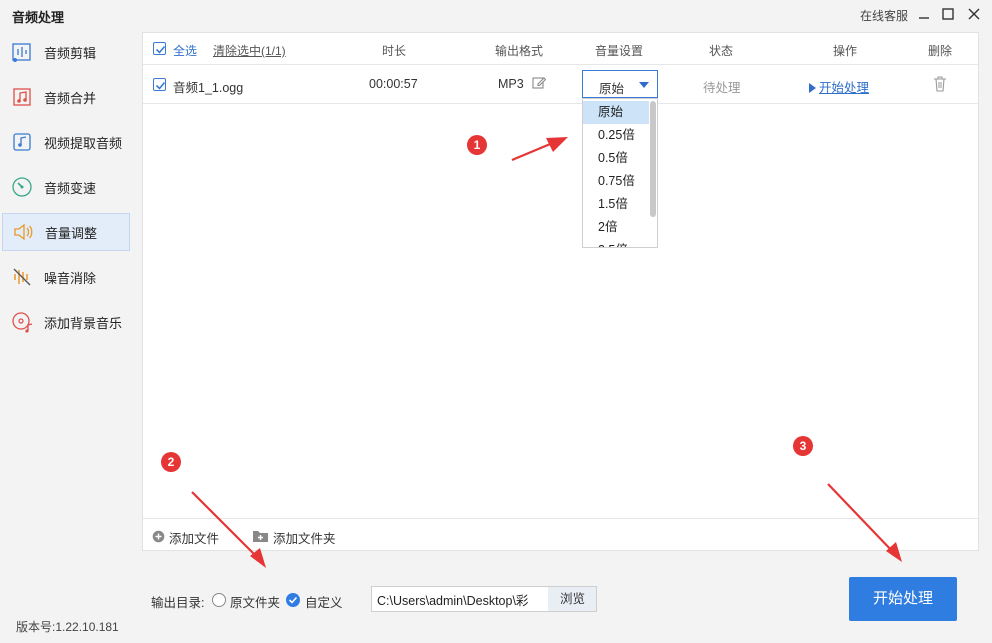 The width and height of the screenshot is (992, 643). I want to click on radio-custom, so click(293, 600).